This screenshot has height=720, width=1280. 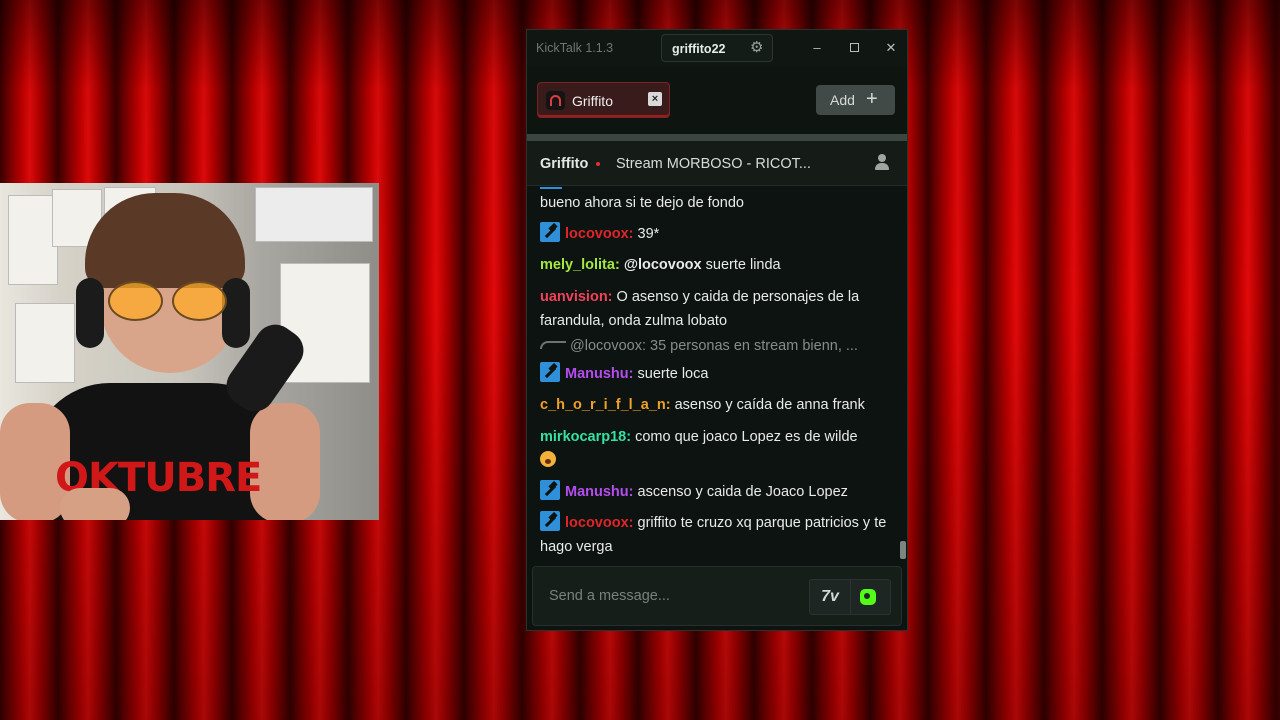 I want to click on message-text: como que joaco Lopez es de wilde, so click(x=746, y=437).